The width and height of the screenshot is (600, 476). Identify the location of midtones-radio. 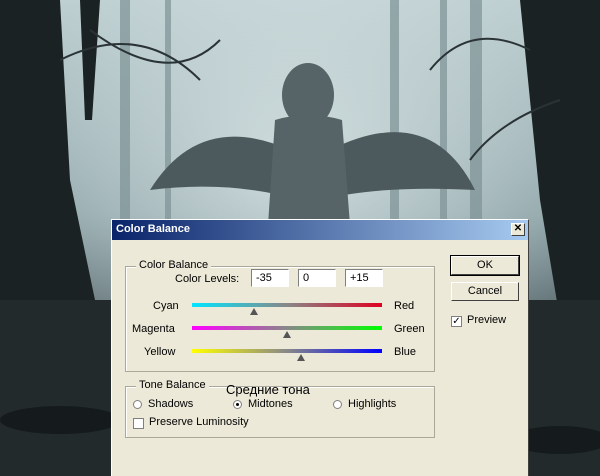
(237, 404).